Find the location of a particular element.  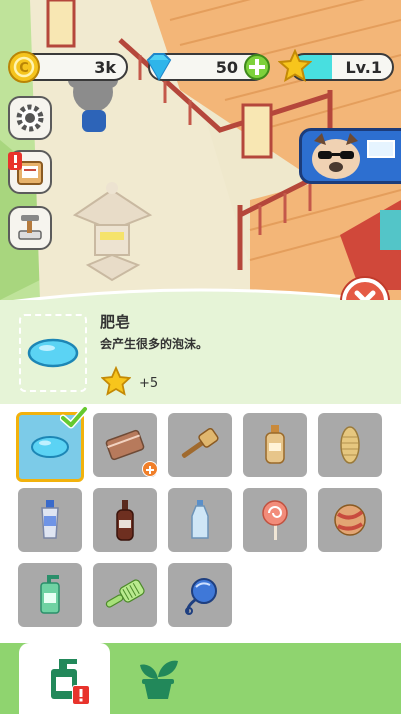

loofah-icon is located at coordinates (350, 445).